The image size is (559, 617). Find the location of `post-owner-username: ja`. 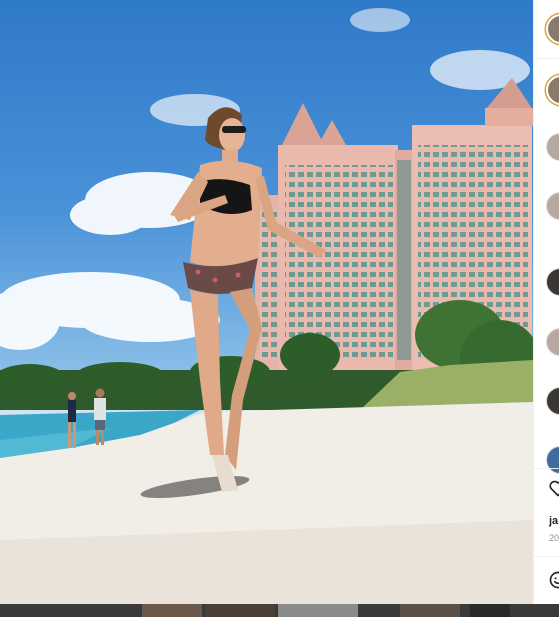

post-owner-username: ja is located at coordinates (553, 521).